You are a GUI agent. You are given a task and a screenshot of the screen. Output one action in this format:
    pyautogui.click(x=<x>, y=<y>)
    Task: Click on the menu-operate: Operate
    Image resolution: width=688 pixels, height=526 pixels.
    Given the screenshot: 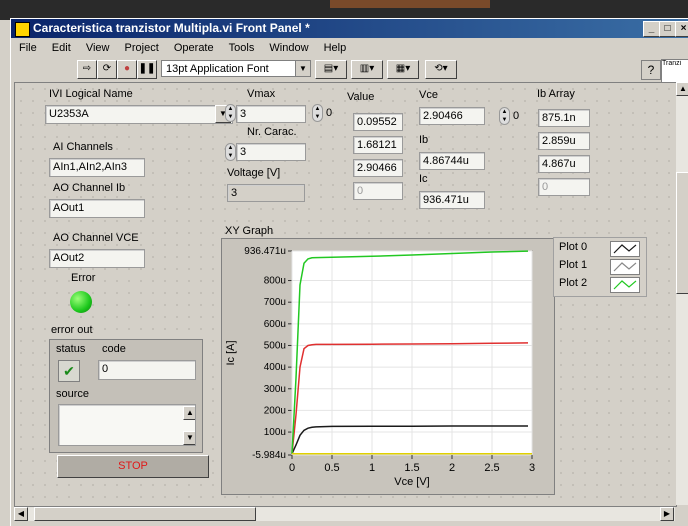 What is the action you would take?
    pyautogui.click(x=194, y=48)
    